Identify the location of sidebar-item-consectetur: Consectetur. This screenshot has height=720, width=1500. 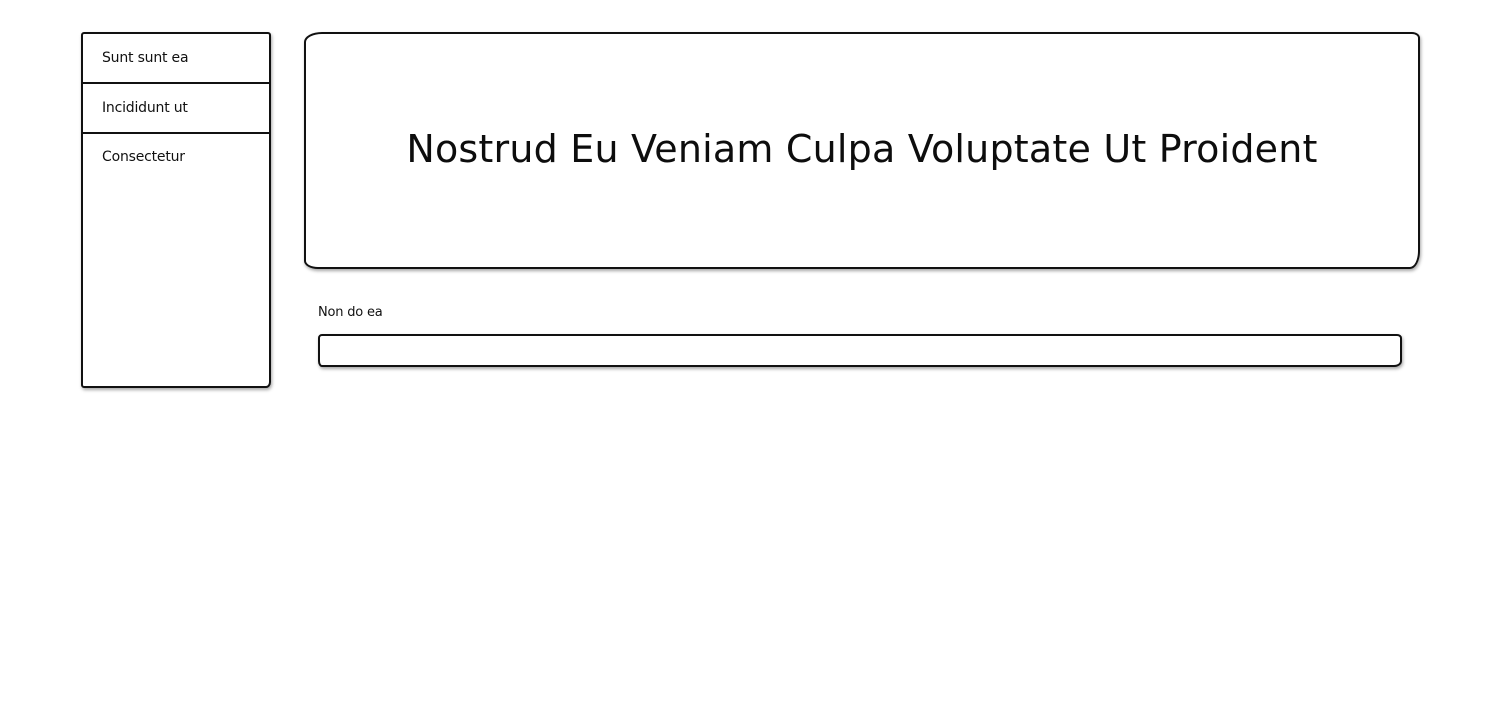
(176, 149).